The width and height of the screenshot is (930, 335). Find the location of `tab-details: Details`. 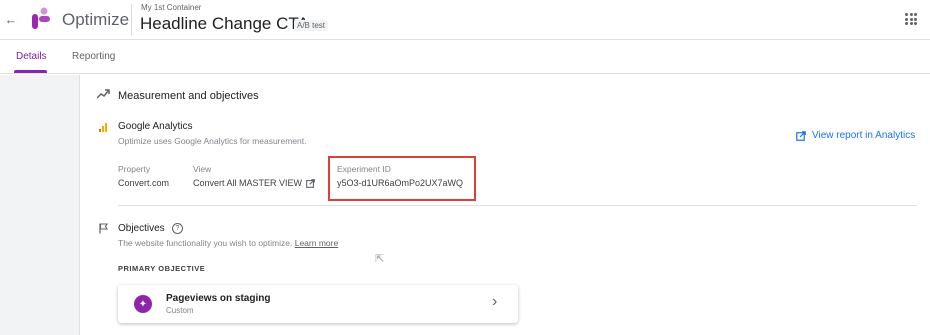

tab-details: Details is located at coordinates (31, 56).